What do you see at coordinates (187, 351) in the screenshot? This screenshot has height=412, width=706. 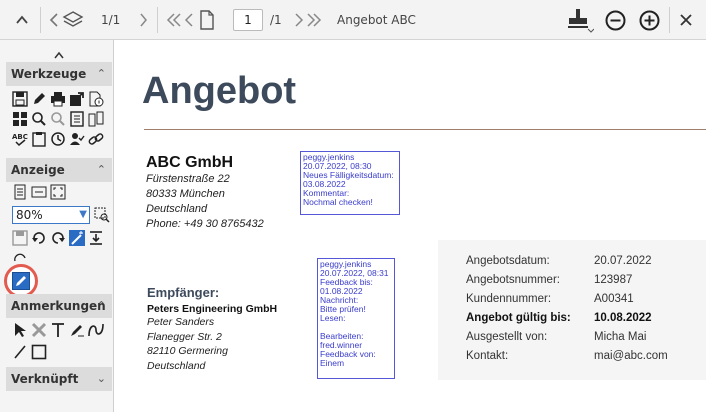 I see `recipient-line: 82110 Germering` at bounding box center [187, 351].